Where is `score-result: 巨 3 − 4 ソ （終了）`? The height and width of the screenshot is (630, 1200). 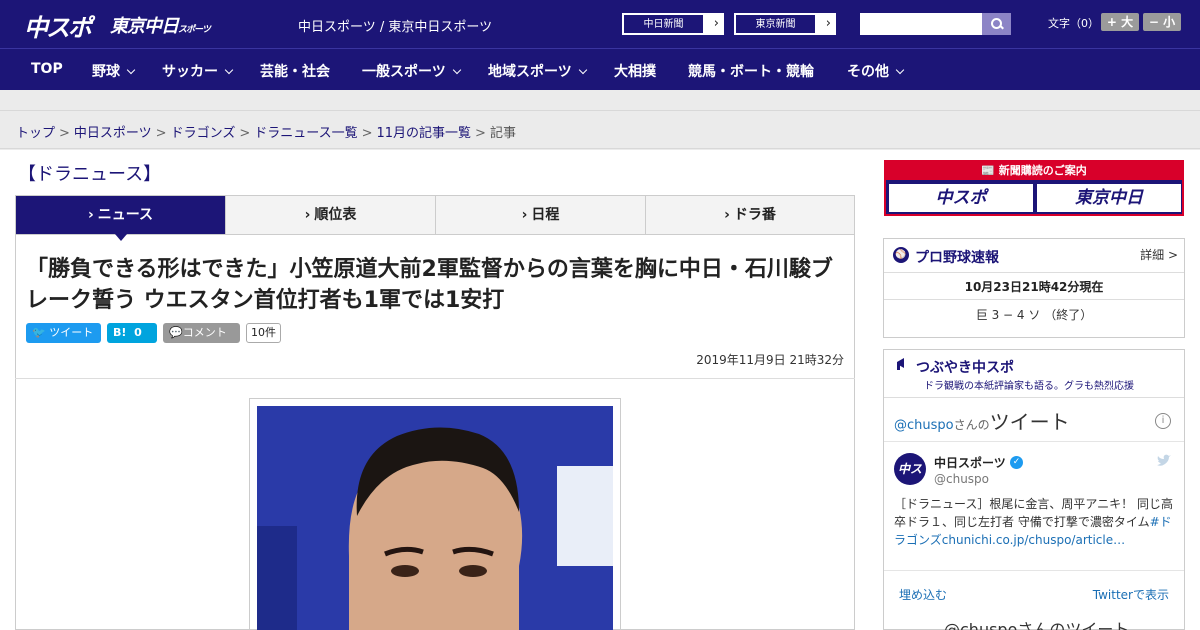
score-result: 巨 3 − 4 ソ （終了） is located at coordinates (1034, 314).